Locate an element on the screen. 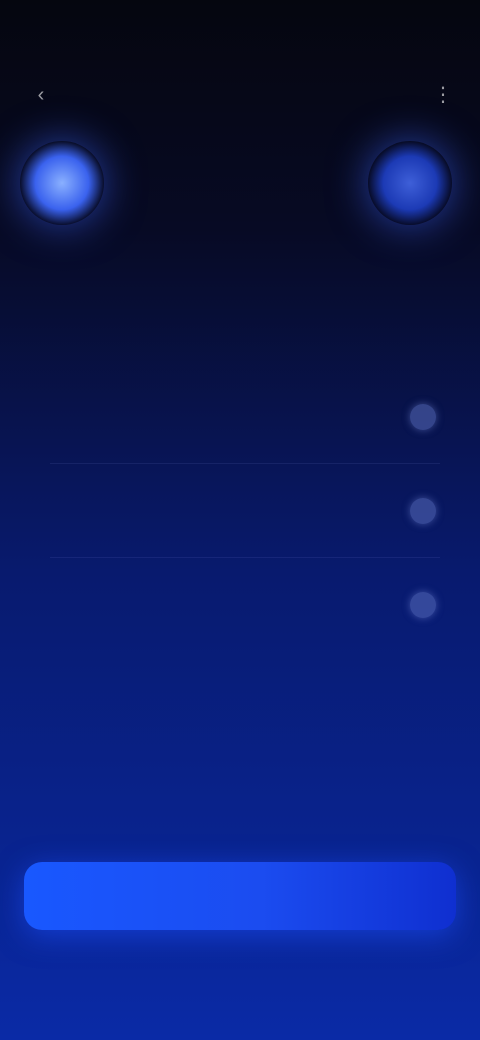  more-button: ⋮ is located at coordinates (443, 95).